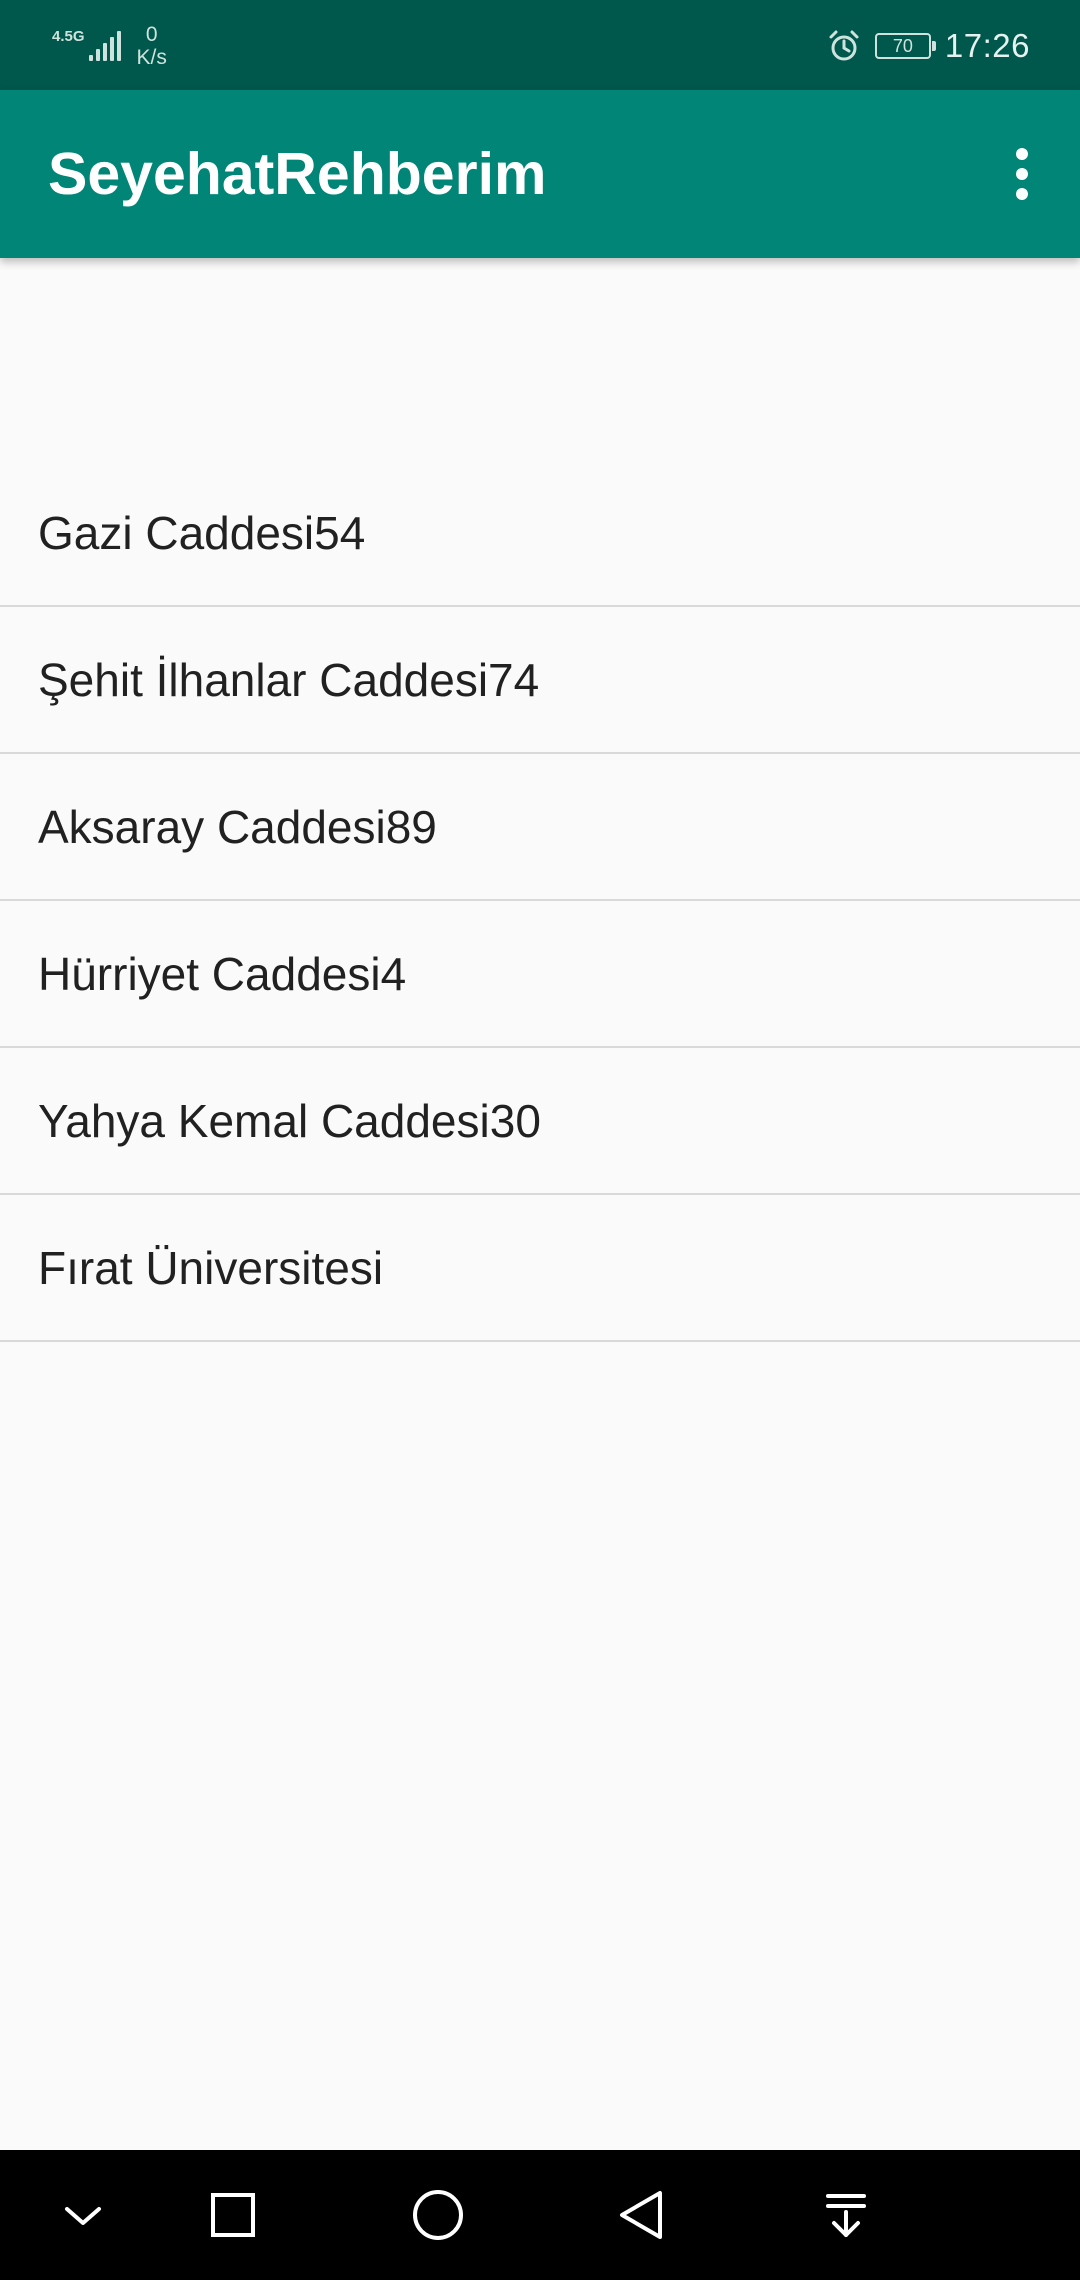 The image size is (1080, 2280). Describe the element at coordinates (540, 974) in the screenshot. I see `list-item: Hürriyet Caddesi4` at that location.